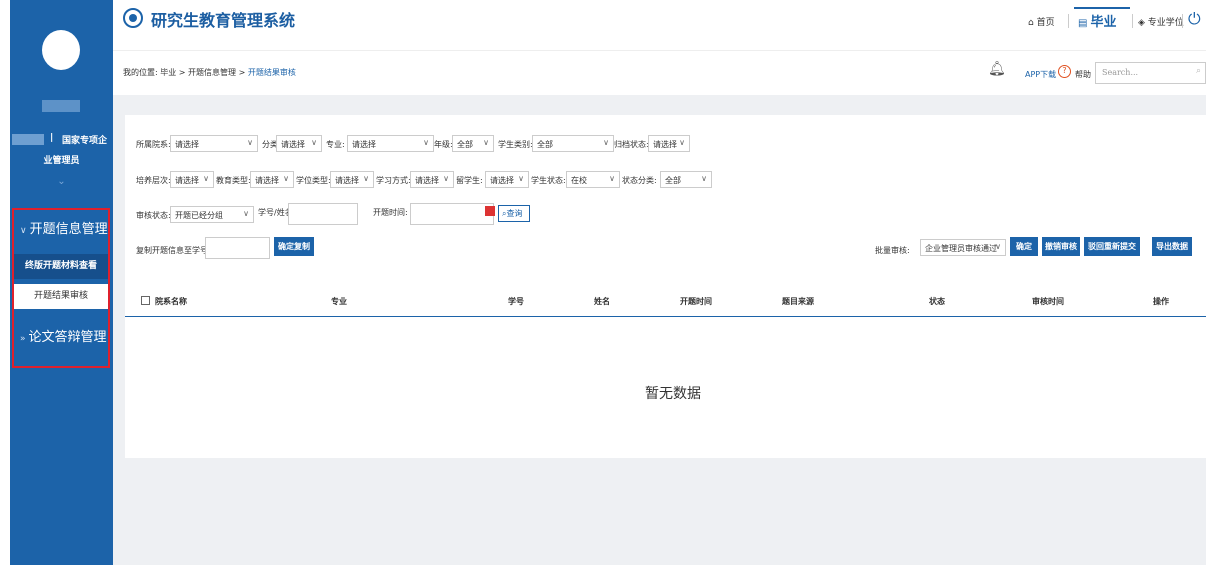 This screenshot has height=565, width=1206. I want to click on menu-thesis-defense: » 论文答辩管理, so click(61, 338).